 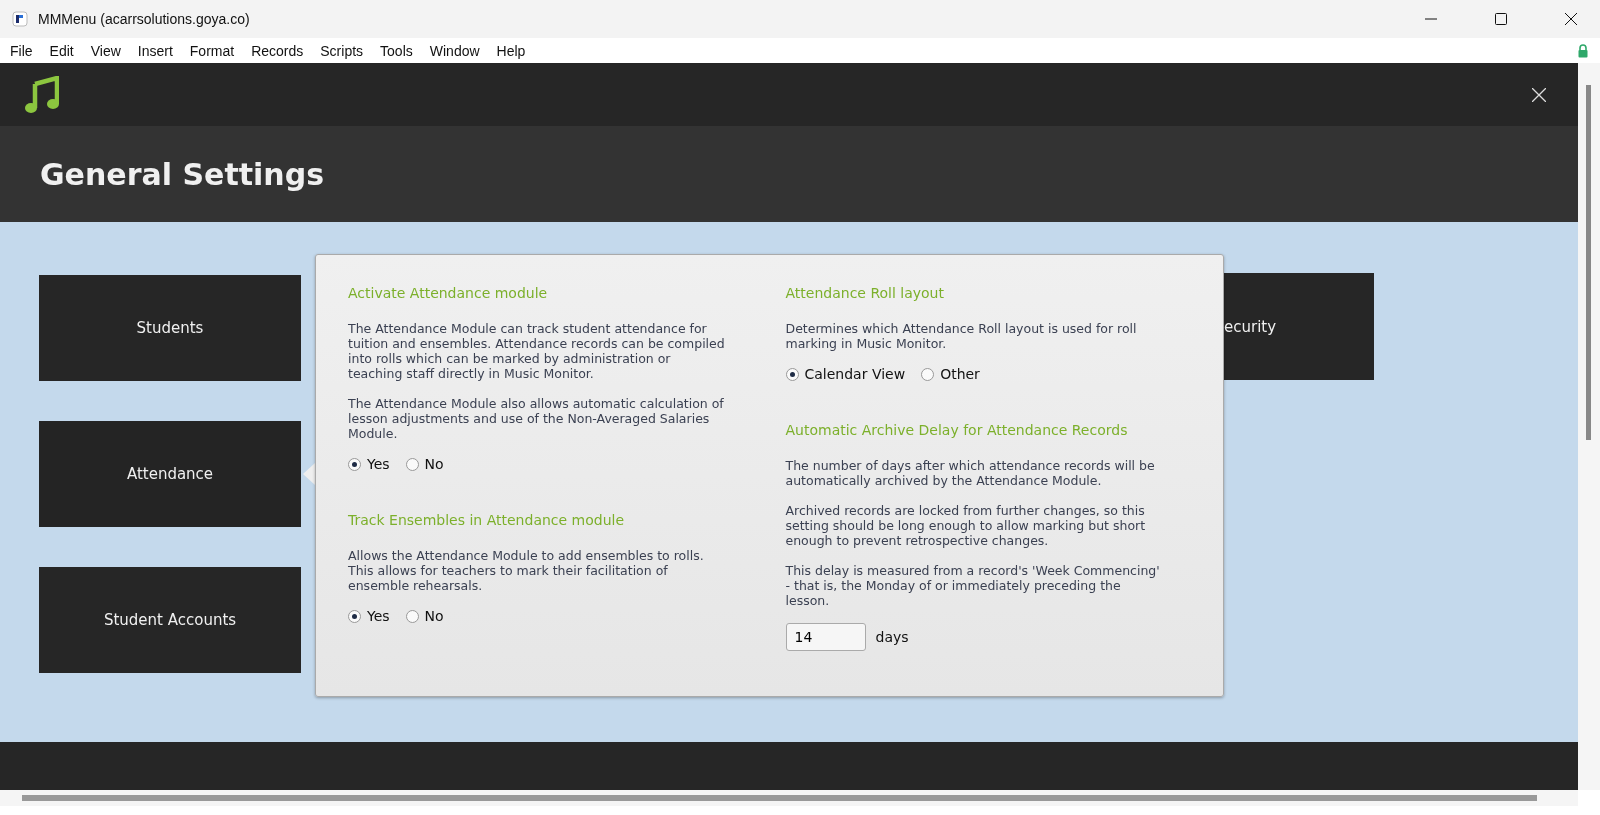 What do you see at coordinates (42, 94) in the screenshot?
I see `music-note-icon` at bounding box center [42, 94].